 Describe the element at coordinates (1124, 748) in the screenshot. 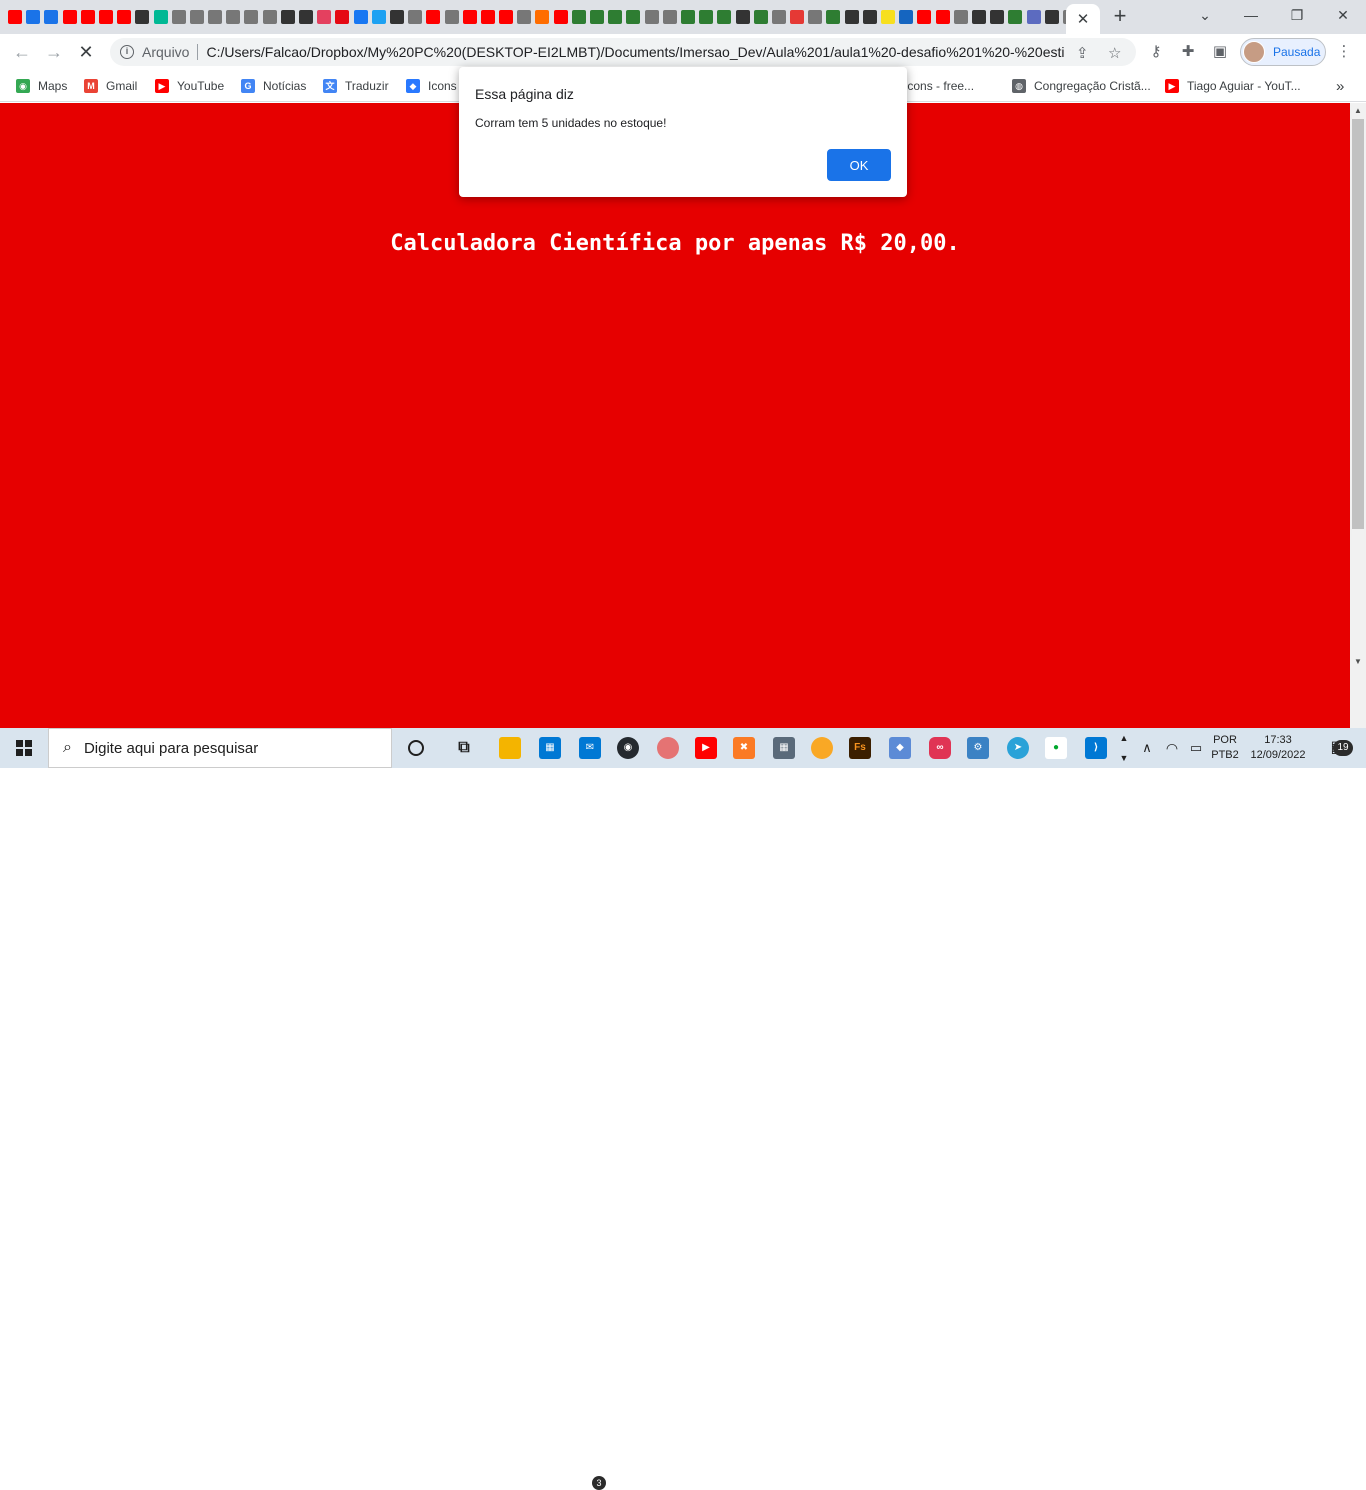

I see `taskbar-scroll-arrows: ▲ ▼` at that location.